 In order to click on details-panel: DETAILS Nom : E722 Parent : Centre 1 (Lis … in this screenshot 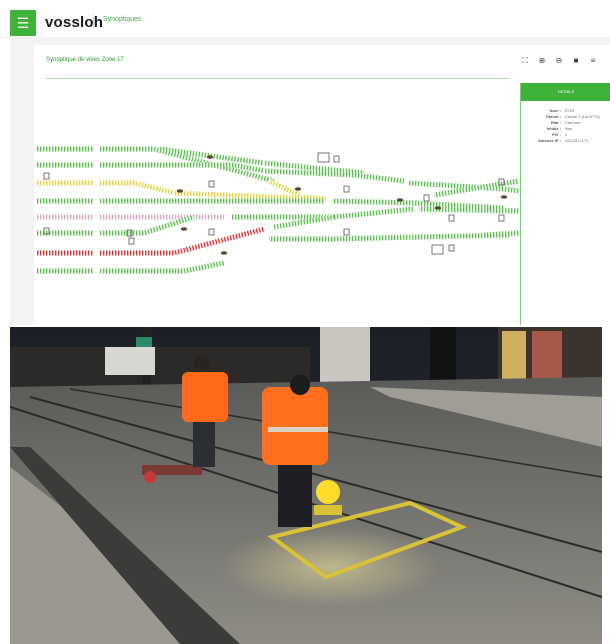, I will do `click(565, 204)`.